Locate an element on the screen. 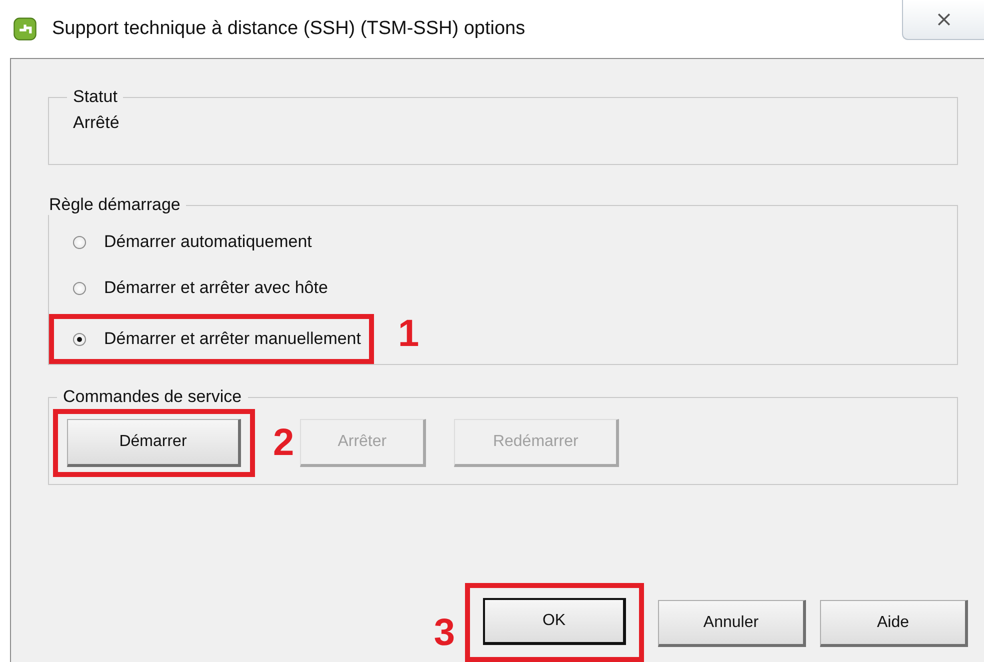 Image resolution: width=984 pixels, height=662 pixels. radio-option: Démarrer et arrêter avec hôte is located at coordinates (200, 288).